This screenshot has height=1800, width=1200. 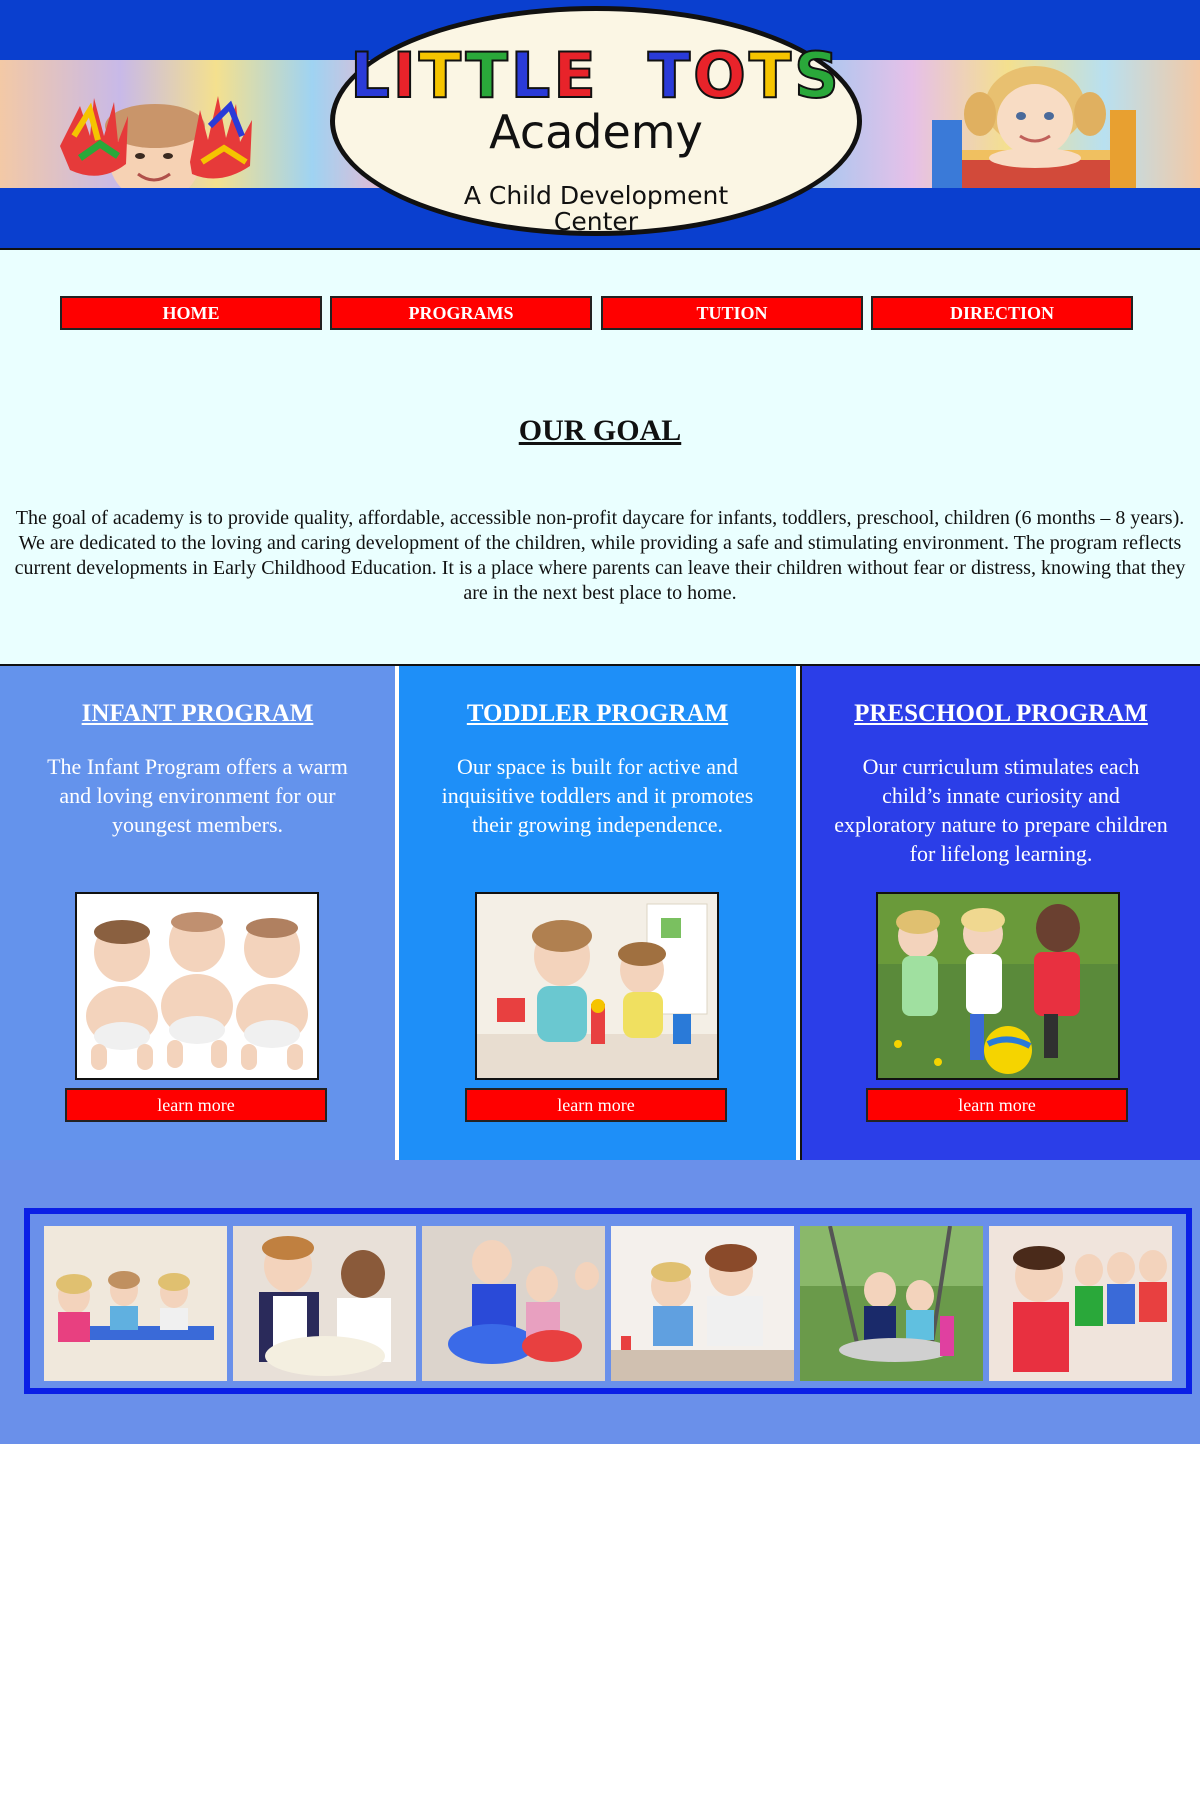 I want to click on preschool-learn-more-button: learn more, so click(x=997, y=1105).